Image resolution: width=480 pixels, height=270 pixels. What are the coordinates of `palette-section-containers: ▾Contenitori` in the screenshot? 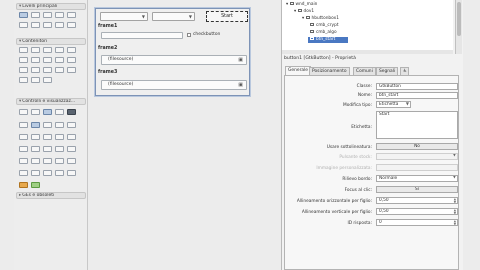 It's located at (51, 41).